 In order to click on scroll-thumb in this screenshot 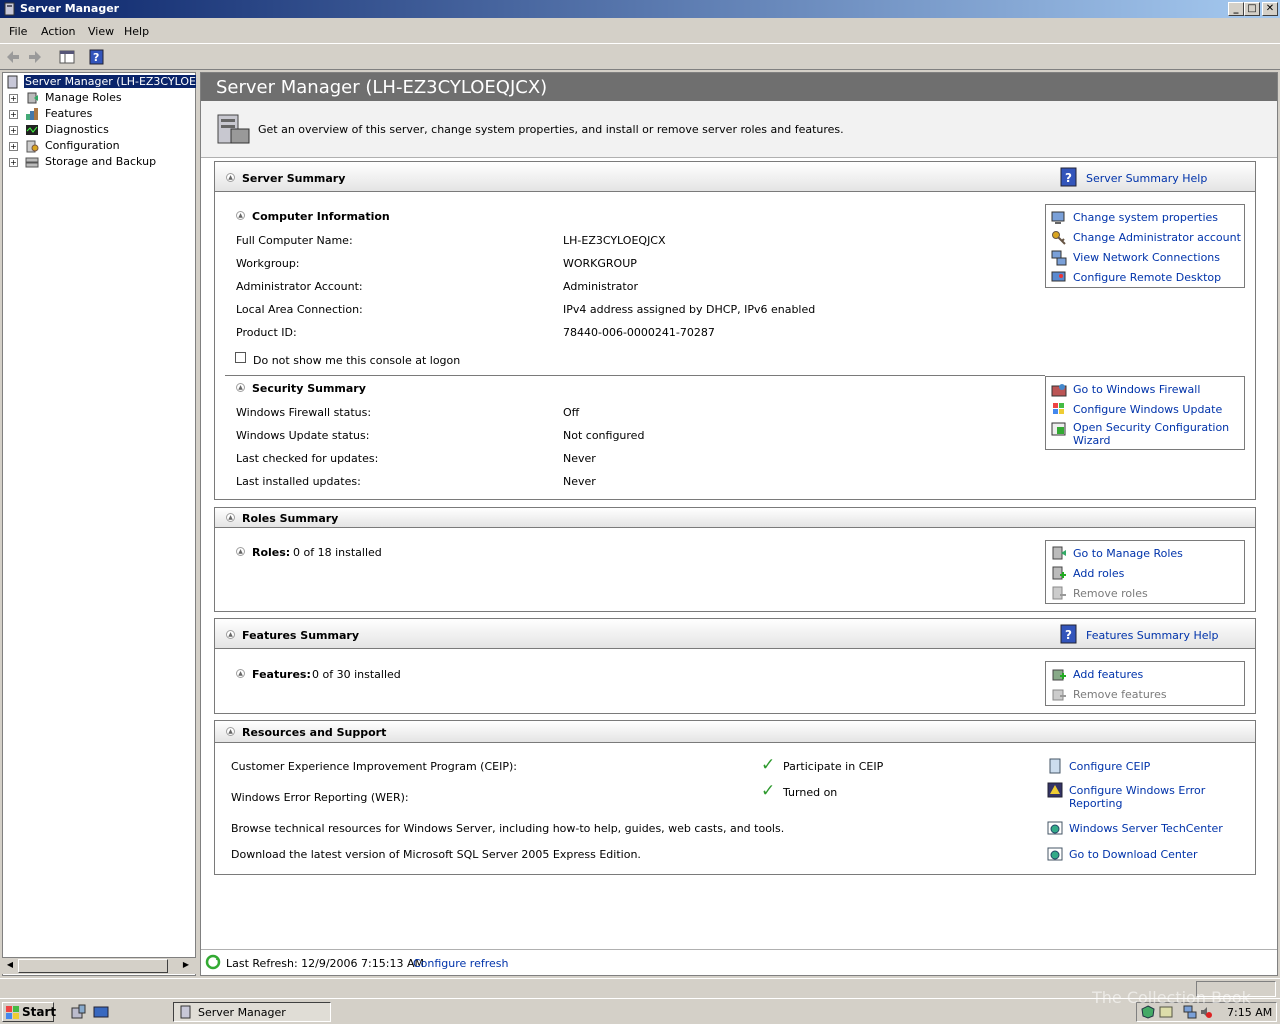, I will do `click(93, 966)`.